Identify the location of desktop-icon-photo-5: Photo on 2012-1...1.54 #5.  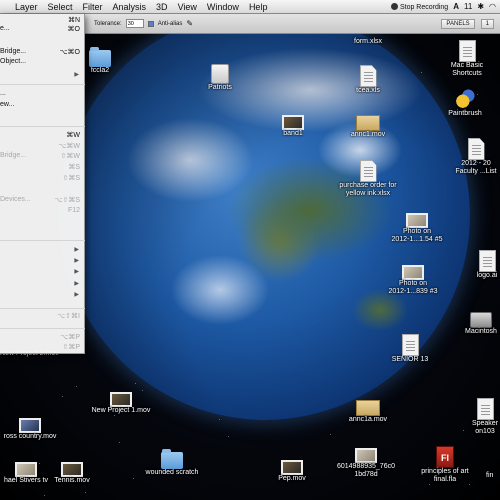
(417, 228).